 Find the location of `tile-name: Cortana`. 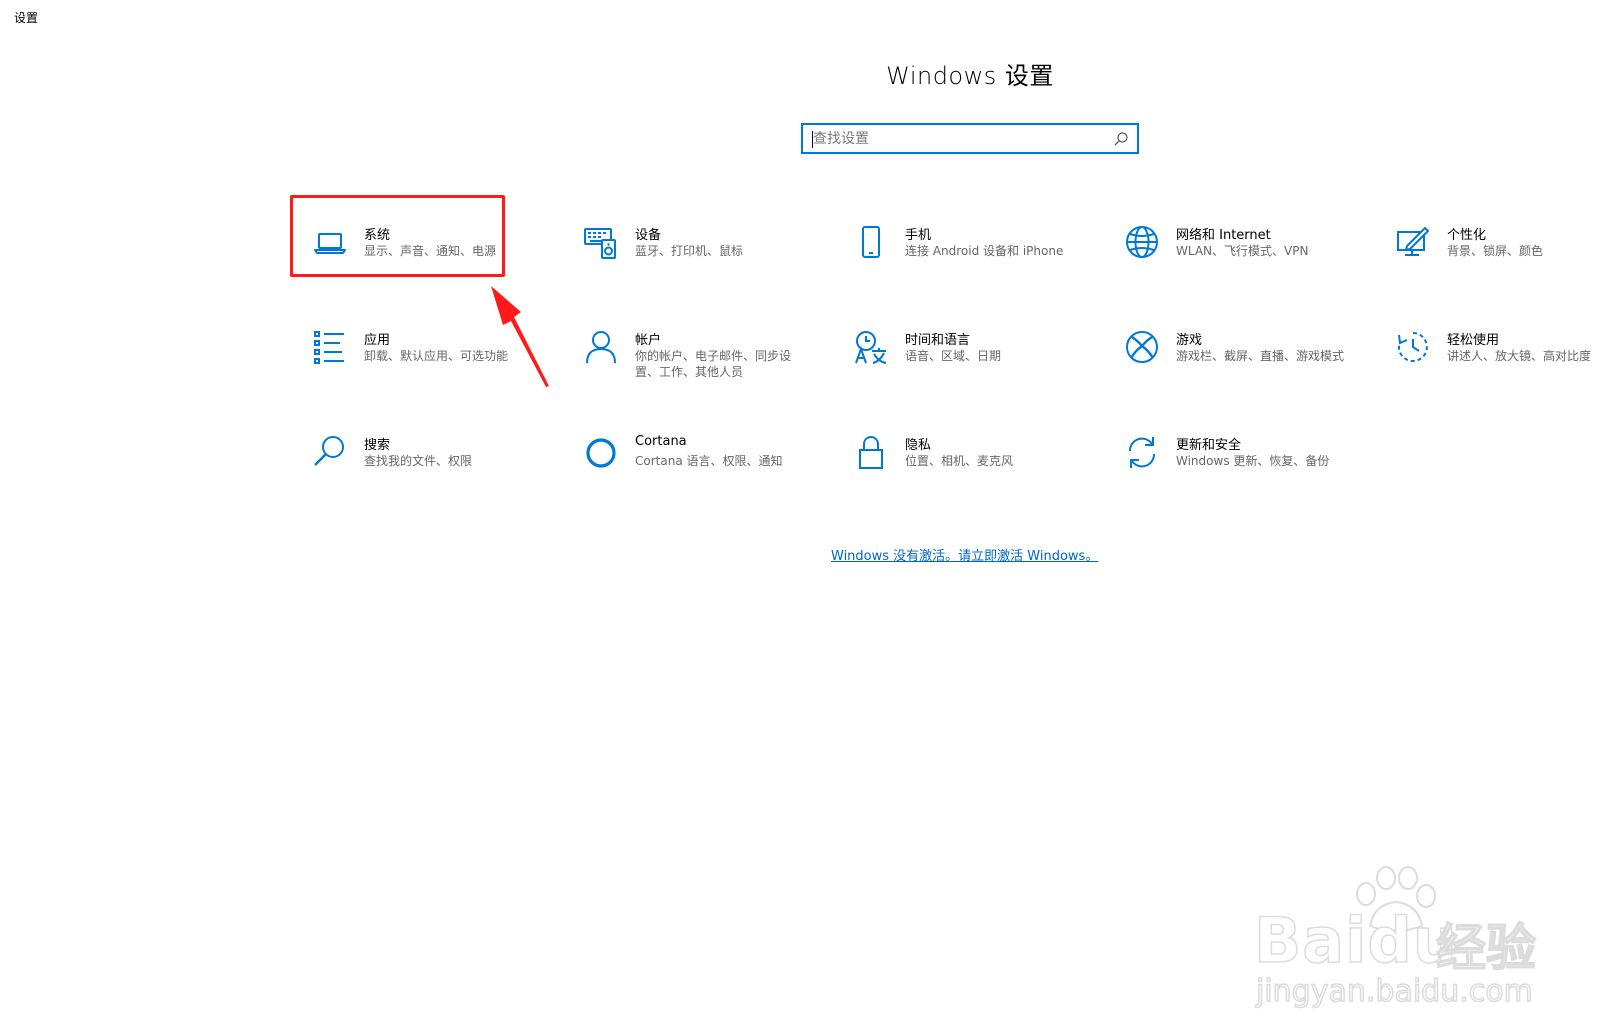

tile-name: Cortana is located at coordinates (661, 441).